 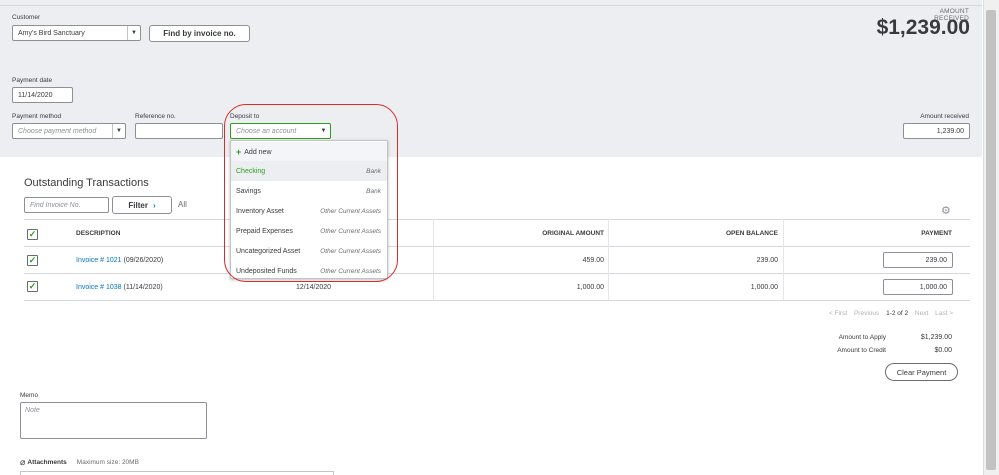 I want to click on invoice-link: Invoice # 1038, so click(x=99, y=287).